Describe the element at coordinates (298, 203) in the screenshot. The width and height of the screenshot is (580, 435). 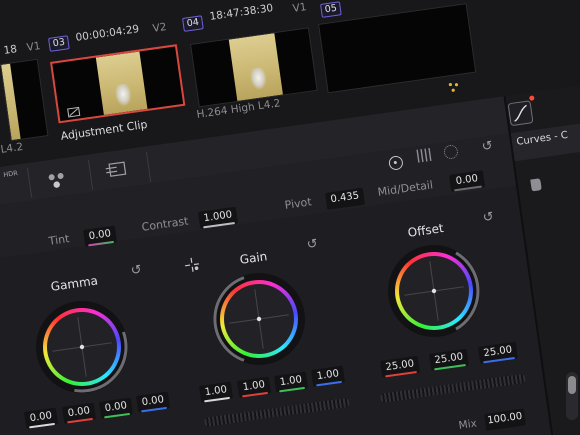
I see `pivot-label: Pivot` at that location.